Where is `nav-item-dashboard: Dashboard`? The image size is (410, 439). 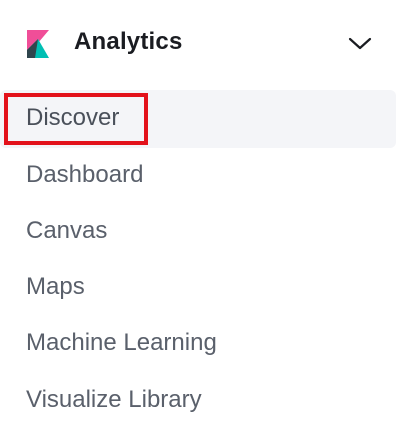
nav-item-dashboard: Dashboard is located at coordinates (198, 176).